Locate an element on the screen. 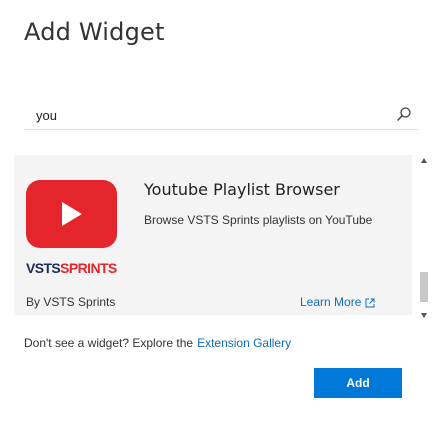 The image size is (434, 438). widget-publisher: By VSTS Sprints is located at coordinates (71, 302).